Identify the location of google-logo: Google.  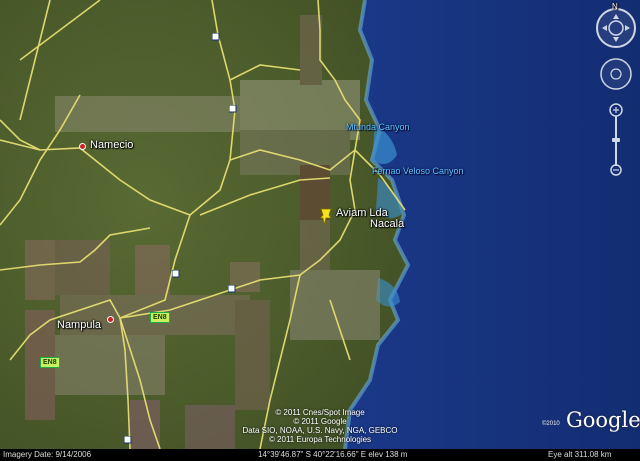
(603, 420).